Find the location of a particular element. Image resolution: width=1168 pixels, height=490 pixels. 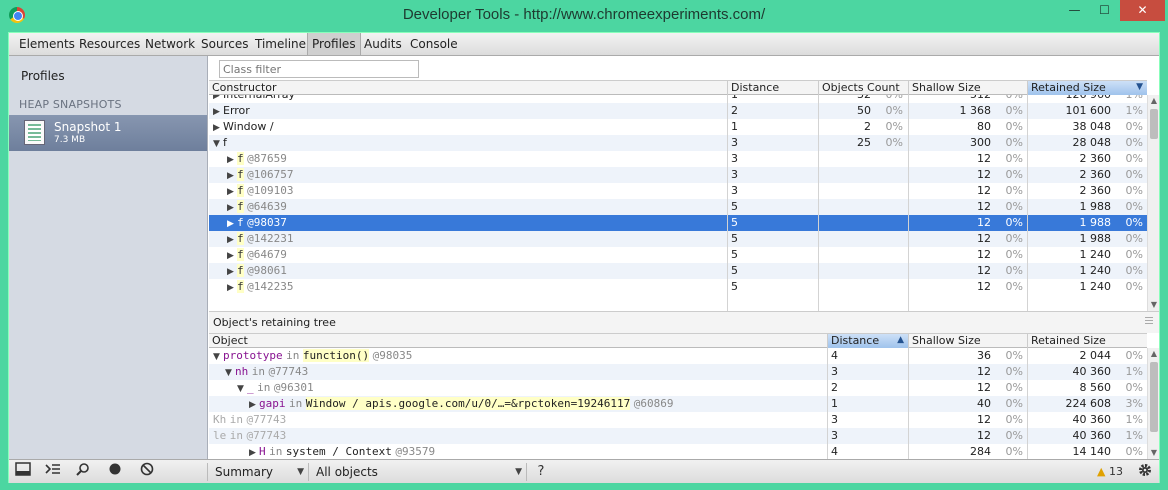

retaining-scrollbar: ▲ ▼ is located at coordinates (1153, 403).